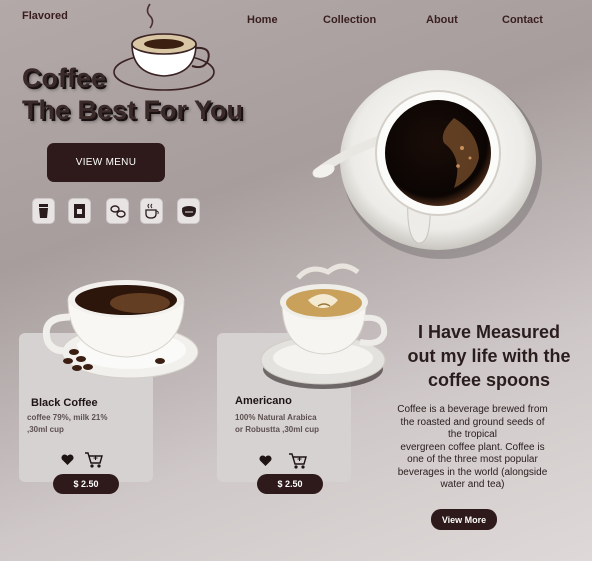  I want to click on about-line5: one of the three most popular, so click(472, 459).